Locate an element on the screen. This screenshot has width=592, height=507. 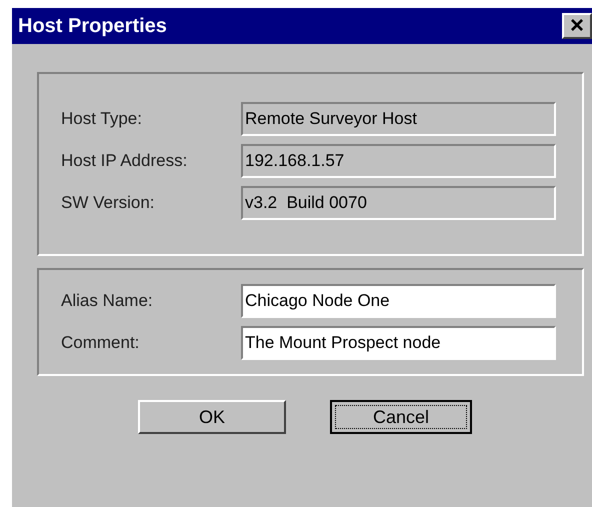
input-field: Chicago Node One is located at coordinates (398, 301).